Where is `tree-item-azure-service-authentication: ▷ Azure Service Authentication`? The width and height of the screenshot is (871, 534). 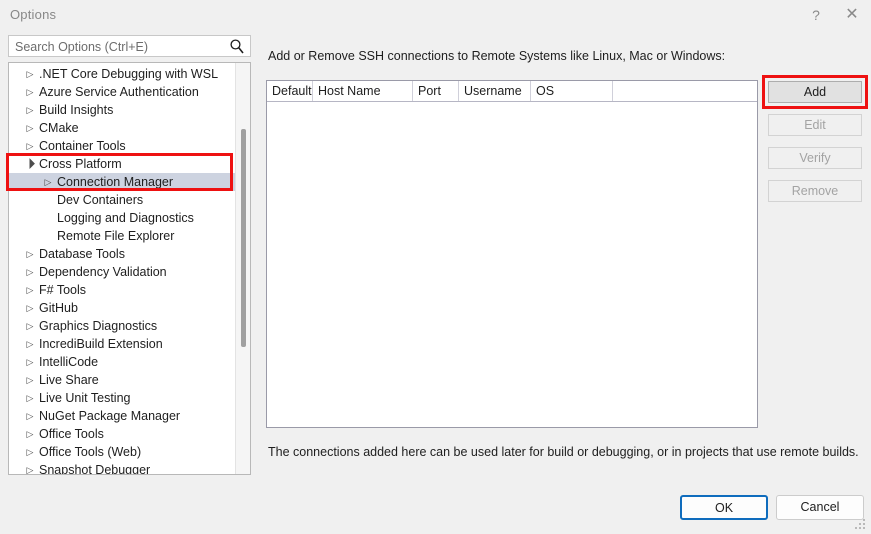 tree-item-azure-service-authentication: ▷ Azure Service Authentication is located at coordinates (122, 92).